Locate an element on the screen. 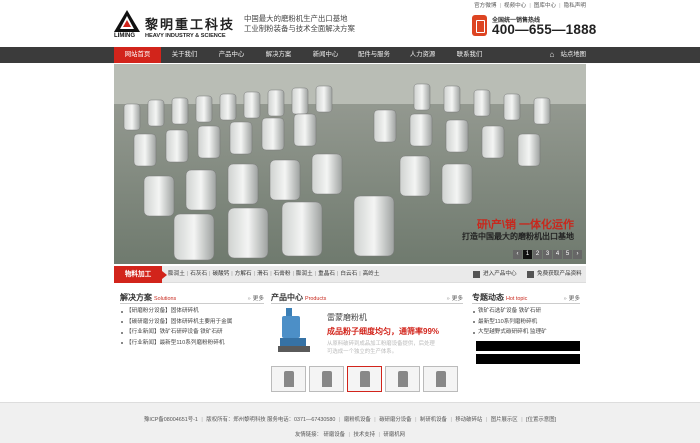  products-more-link: 更多 is located at coordinates (455, 298).